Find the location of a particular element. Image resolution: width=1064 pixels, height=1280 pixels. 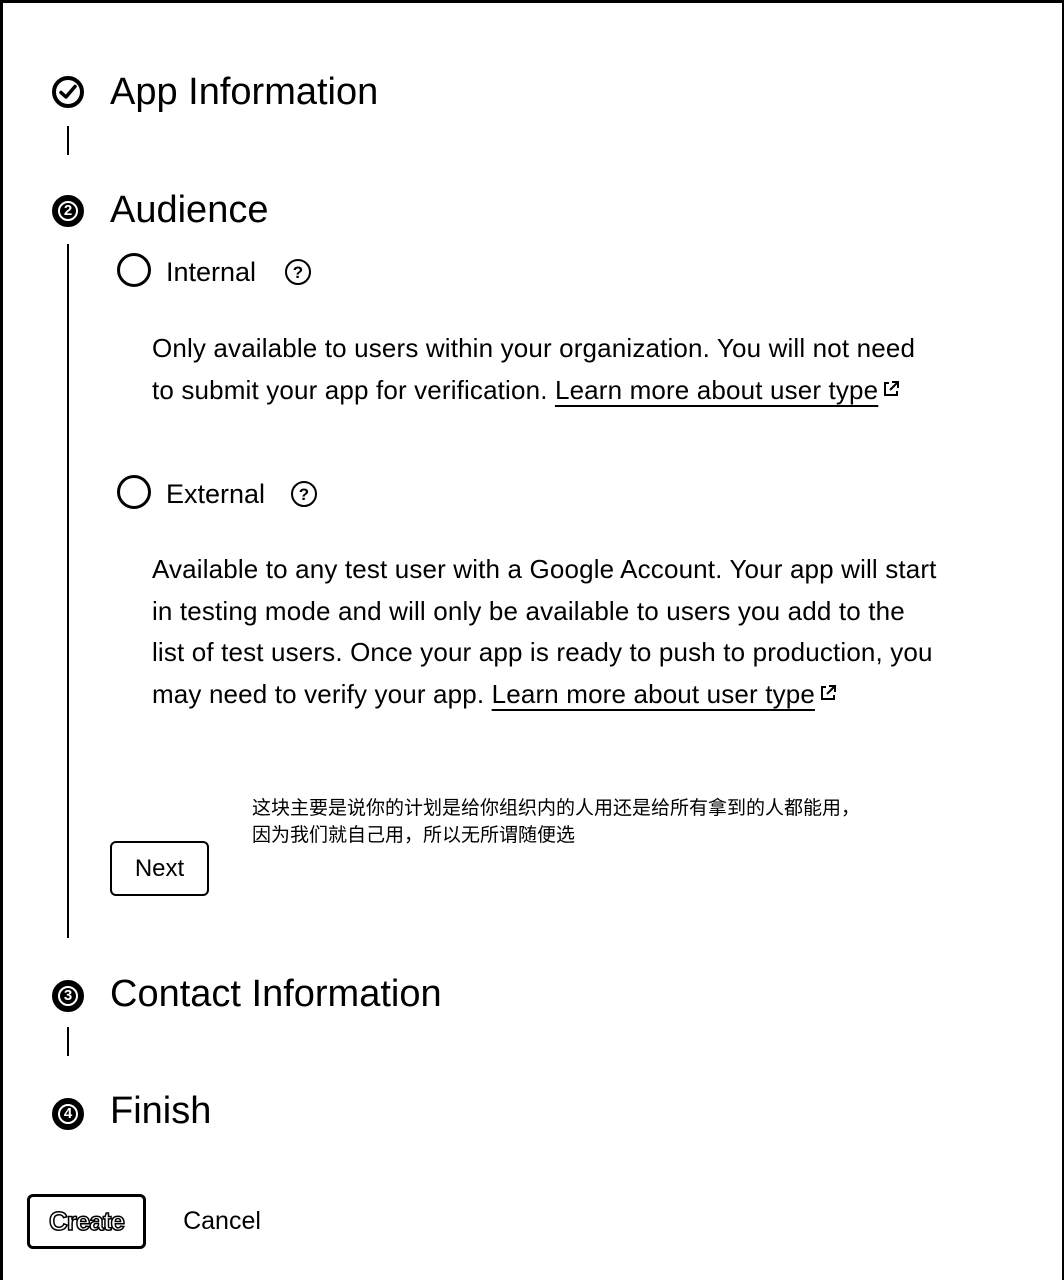

step-number-badge: 2 is located at coordinates (68, 211).